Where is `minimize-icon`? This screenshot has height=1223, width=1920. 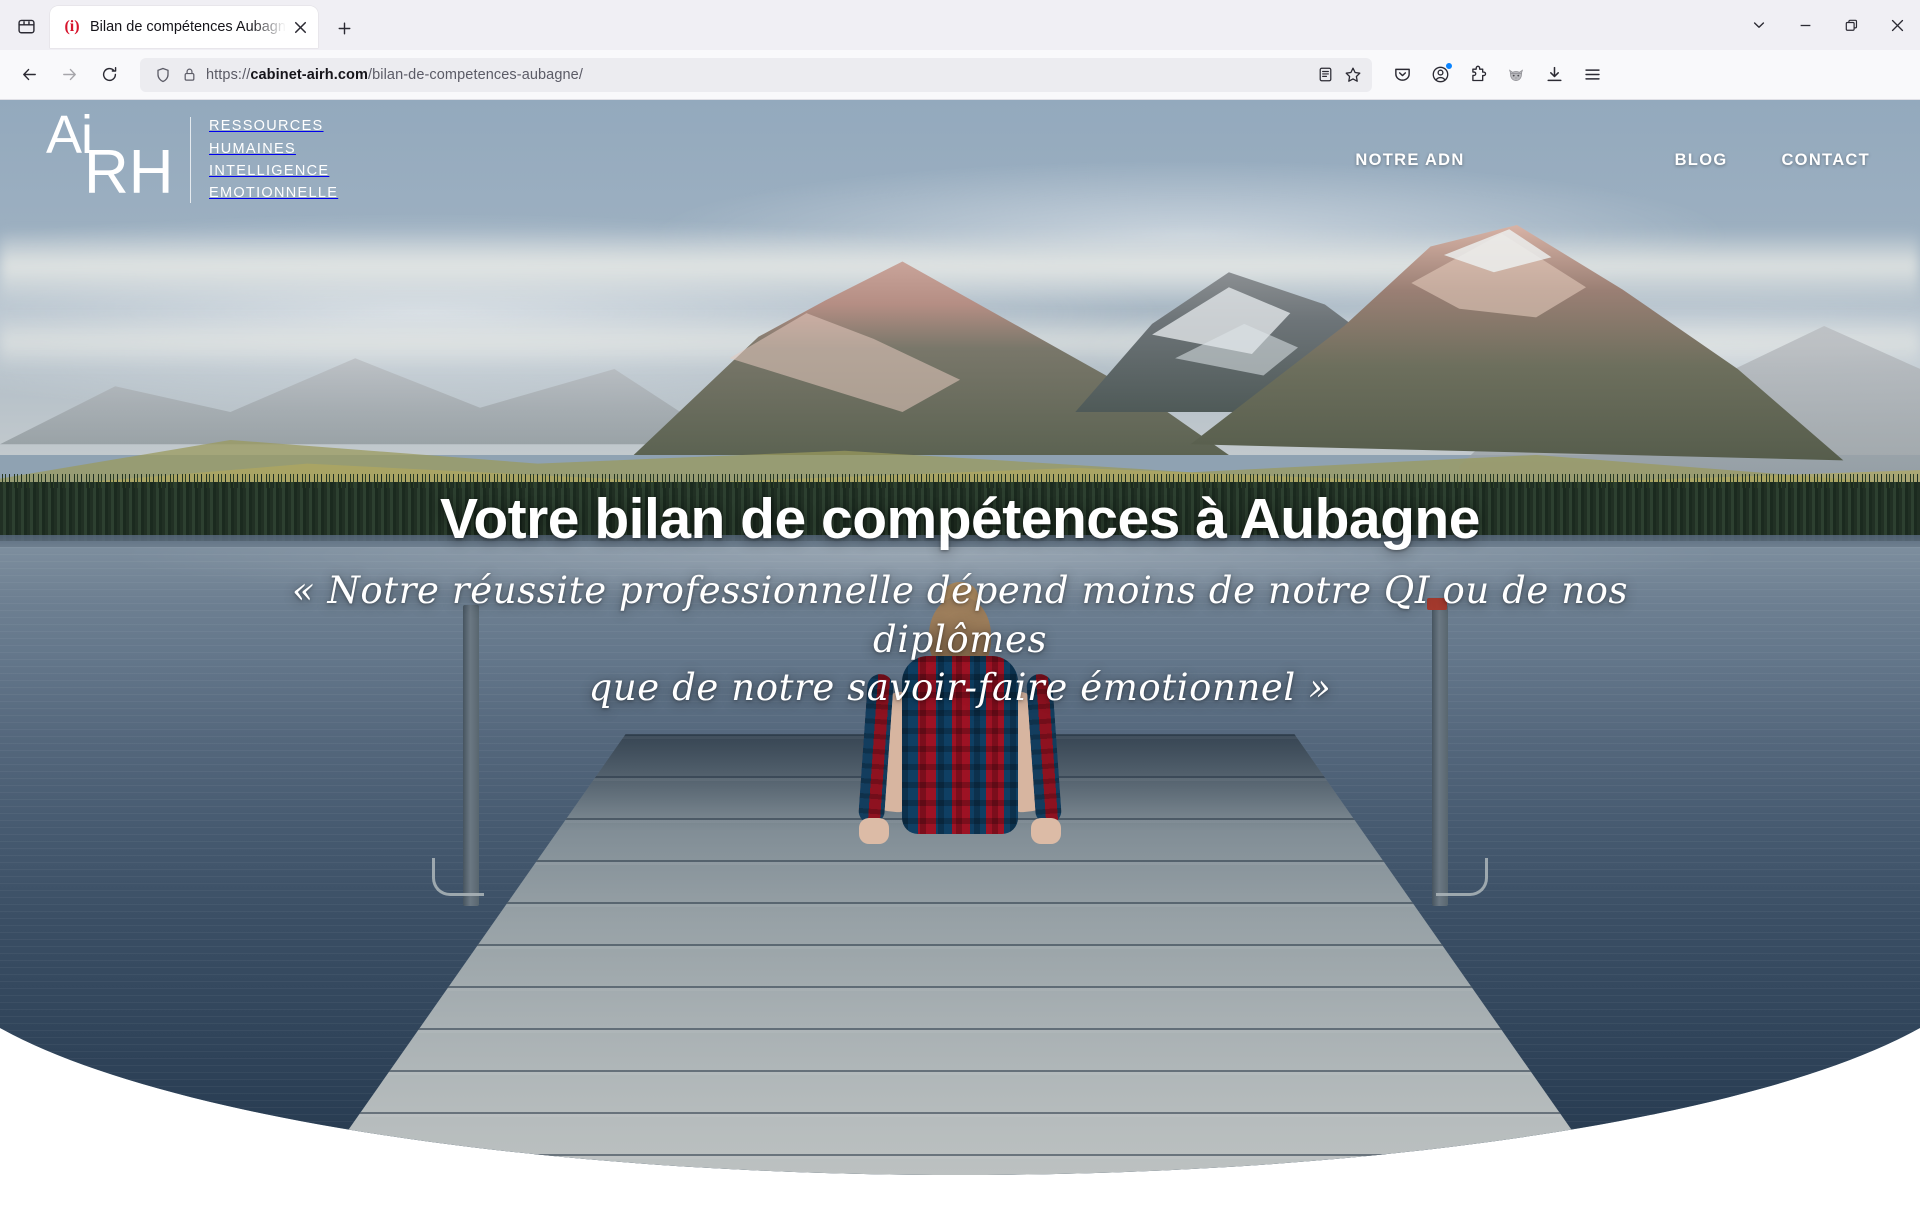 minimize-icon is located at coordinates (1805, 25).